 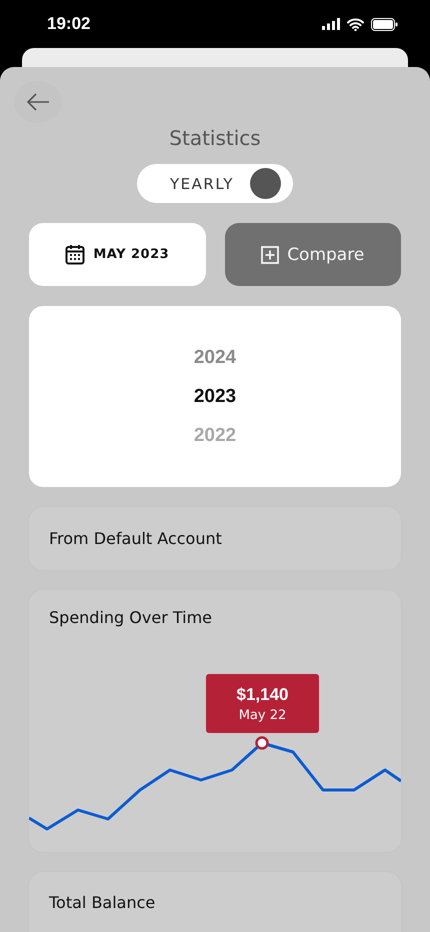 What do you see at coordinates (262, 743) in the screenshot?
I see `point-marker` at bounding box center [262, 743].